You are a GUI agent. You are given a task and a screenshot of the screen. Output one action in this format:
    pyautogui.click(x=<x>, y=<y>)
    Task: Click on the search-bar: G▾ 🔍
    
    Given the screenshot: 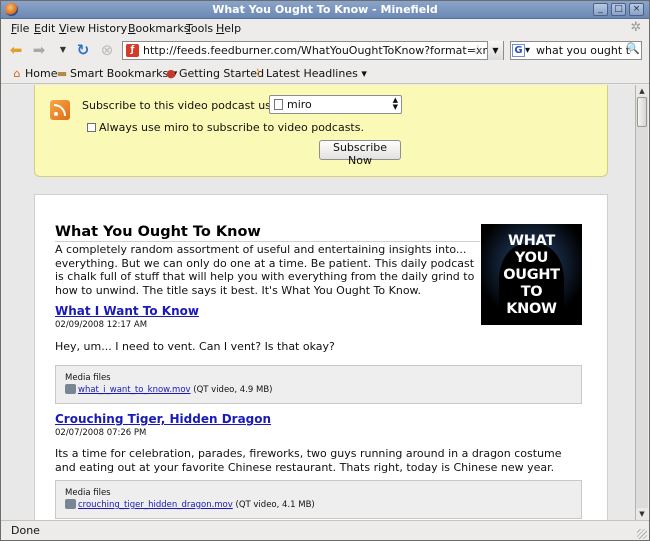 What is the action you would take?
    pyautogui.click(x=576, y=50)
    